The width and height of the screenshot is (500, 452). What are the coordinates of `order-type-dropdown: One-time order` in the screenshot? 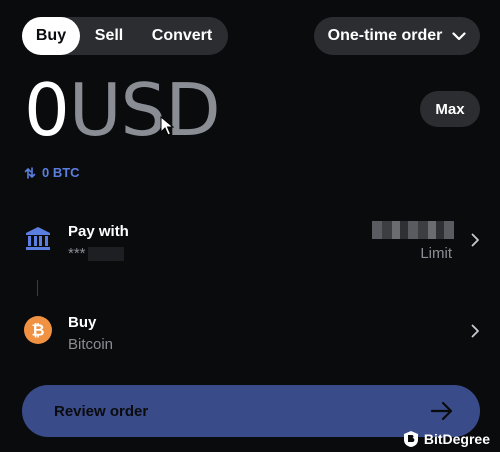 It's located at (397, 36).